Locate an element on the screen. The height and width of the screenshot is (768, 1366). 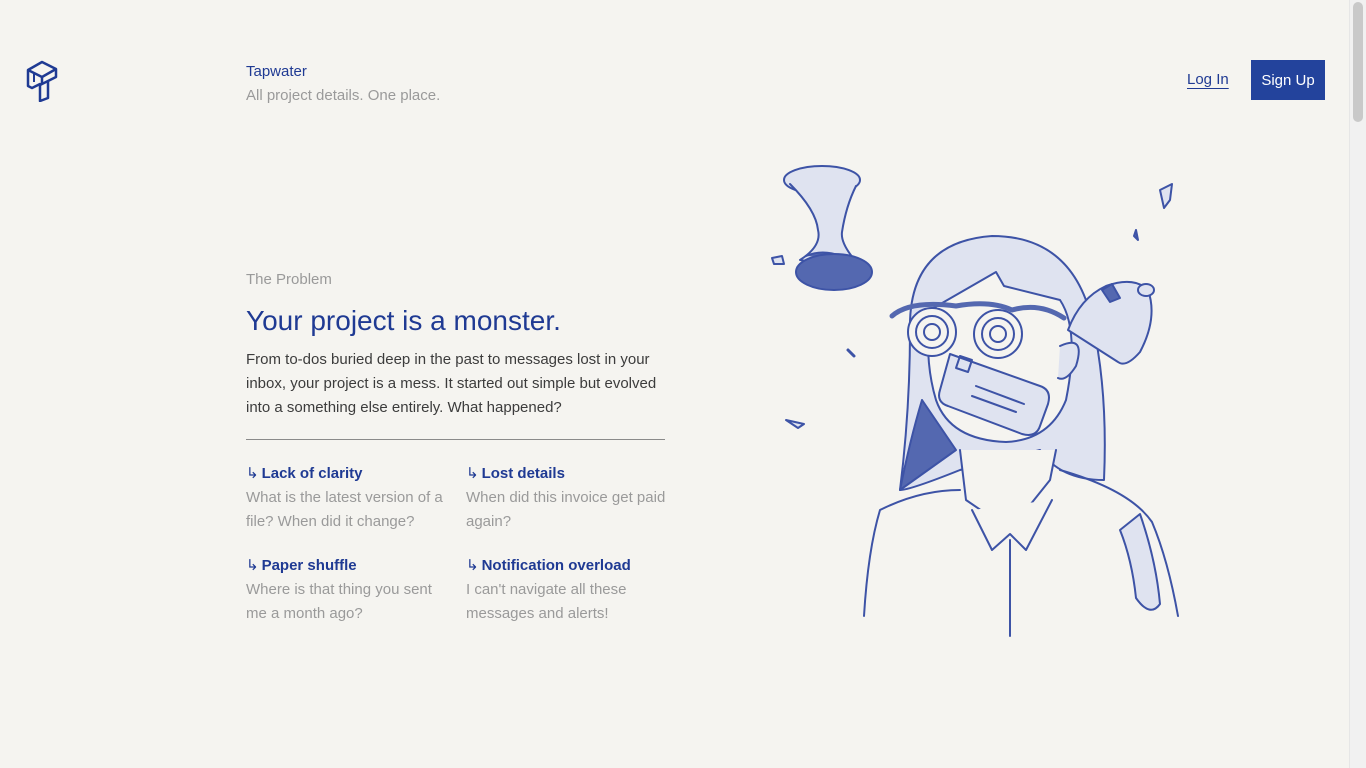
login-link: Log In is located at coordinates (1208, 80).